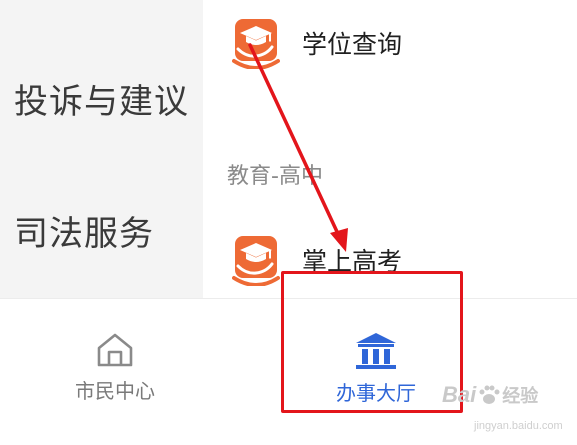 The height and width of the screenshot is (445, 577). I want to click on paw-icon, so click(489, 394).